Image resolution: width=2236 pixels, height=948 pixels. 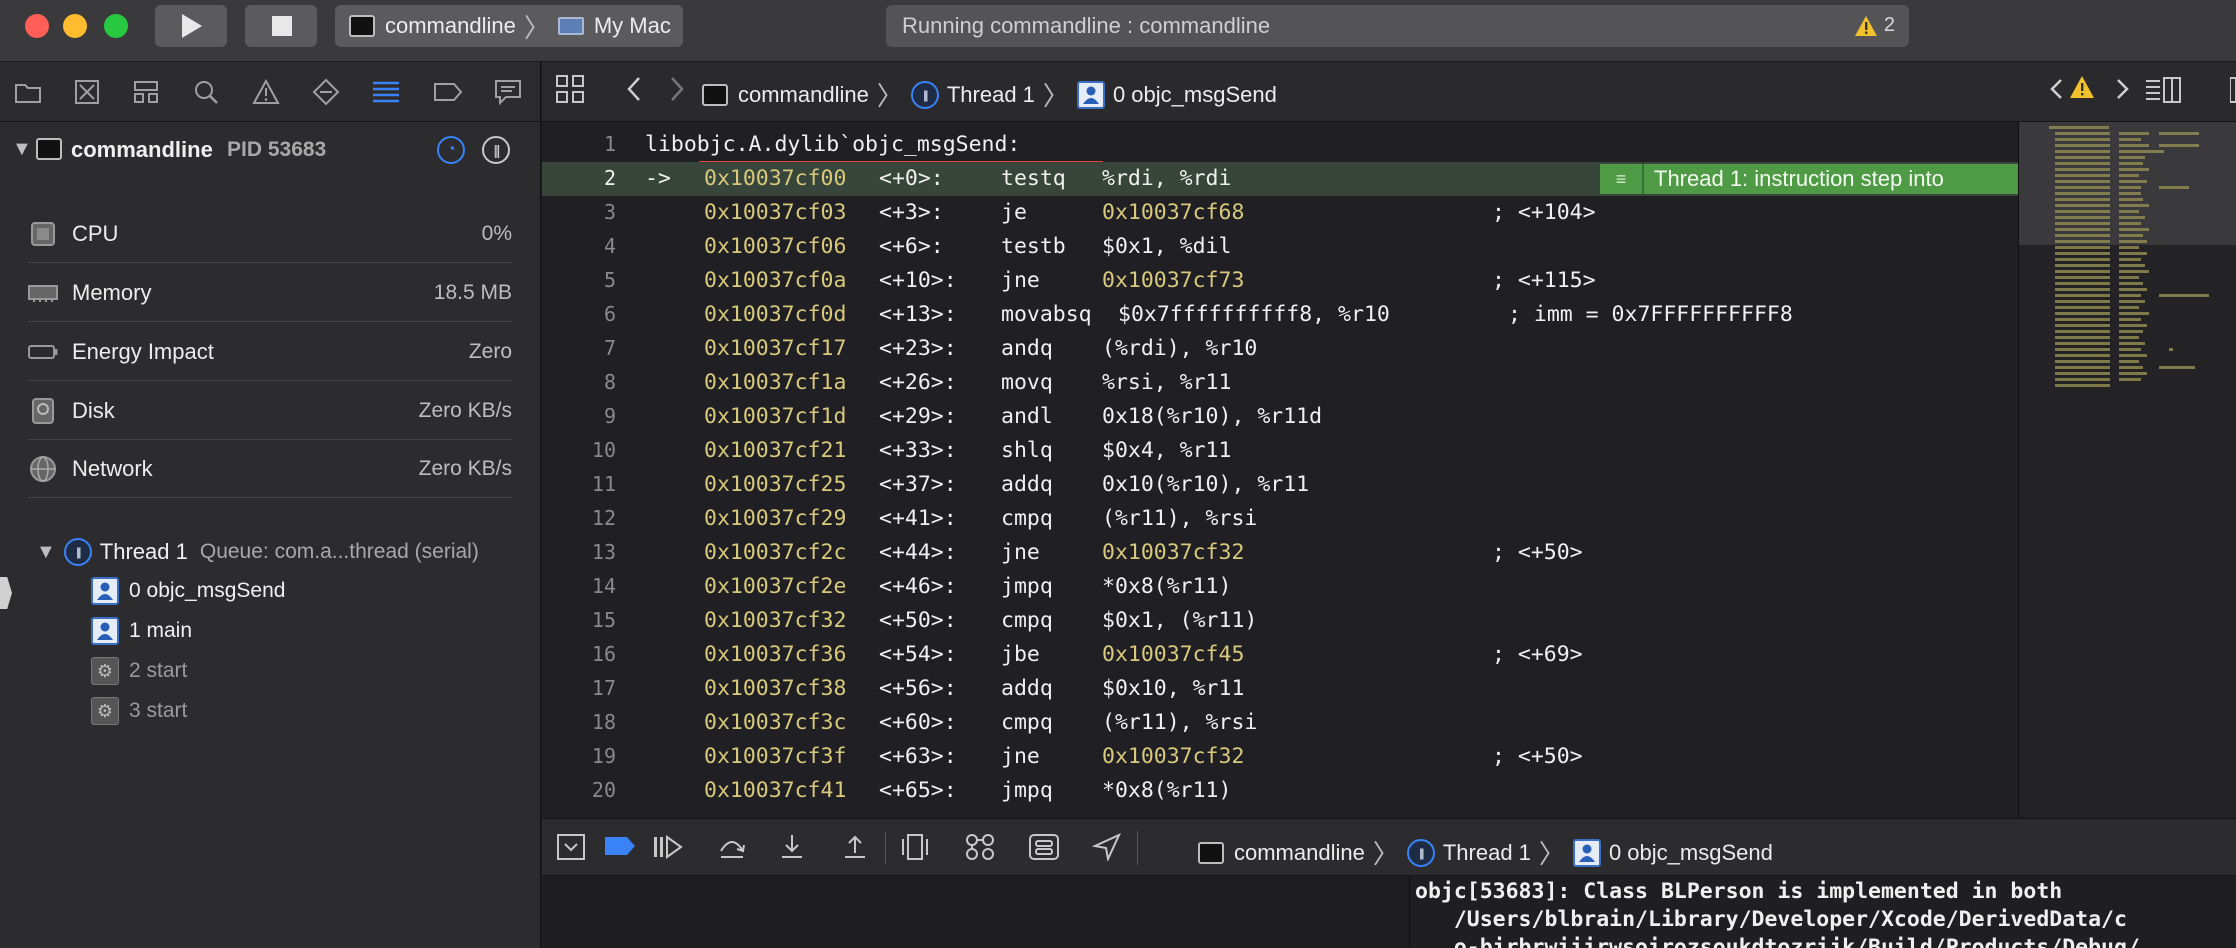 What do you see at coordinates (609, 246) in the screenshot?
I see `line-number: 4` at bounding box center [609, 246].